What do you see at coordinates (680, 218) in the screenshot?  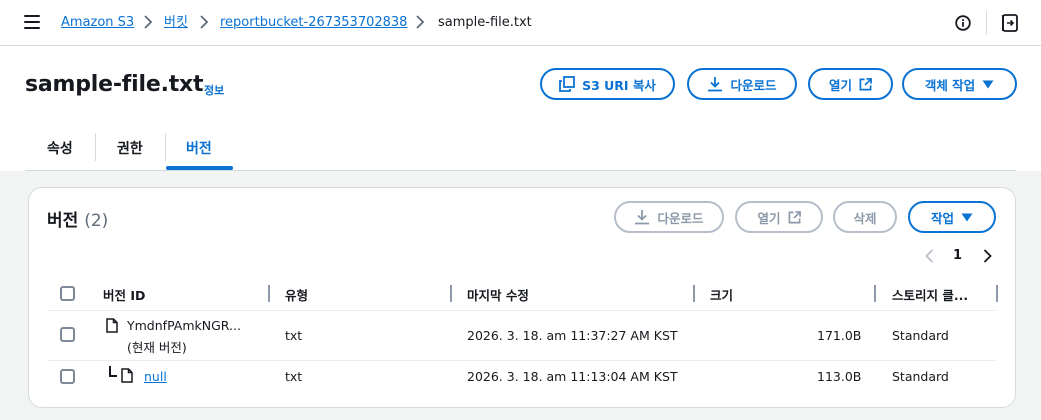 I see `version-download-label: 다운로드` at bounding box center [680, 218].